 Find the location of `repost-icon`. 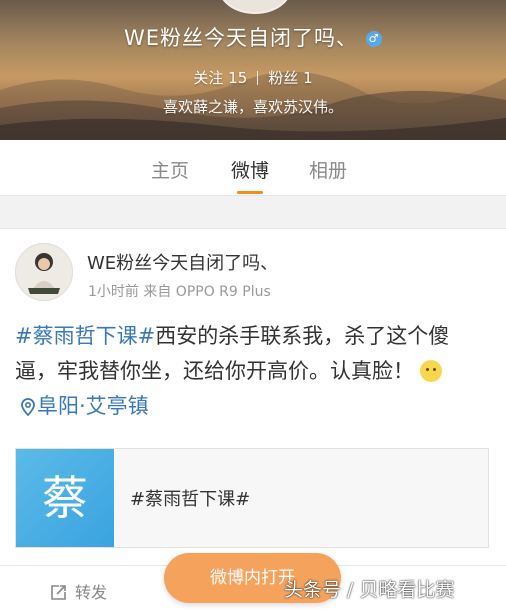

repost-icon is located at coordinates (58, 592).